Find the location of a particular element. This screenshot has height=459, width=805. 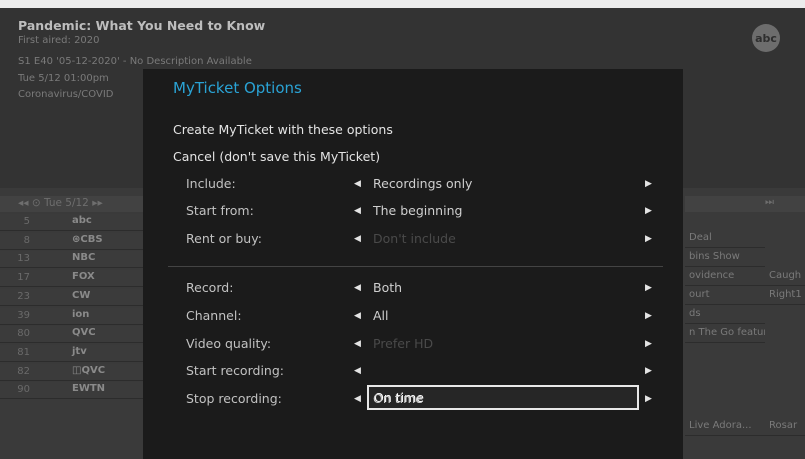

guide-cell: ovidence is located at coordinates (725, 278).